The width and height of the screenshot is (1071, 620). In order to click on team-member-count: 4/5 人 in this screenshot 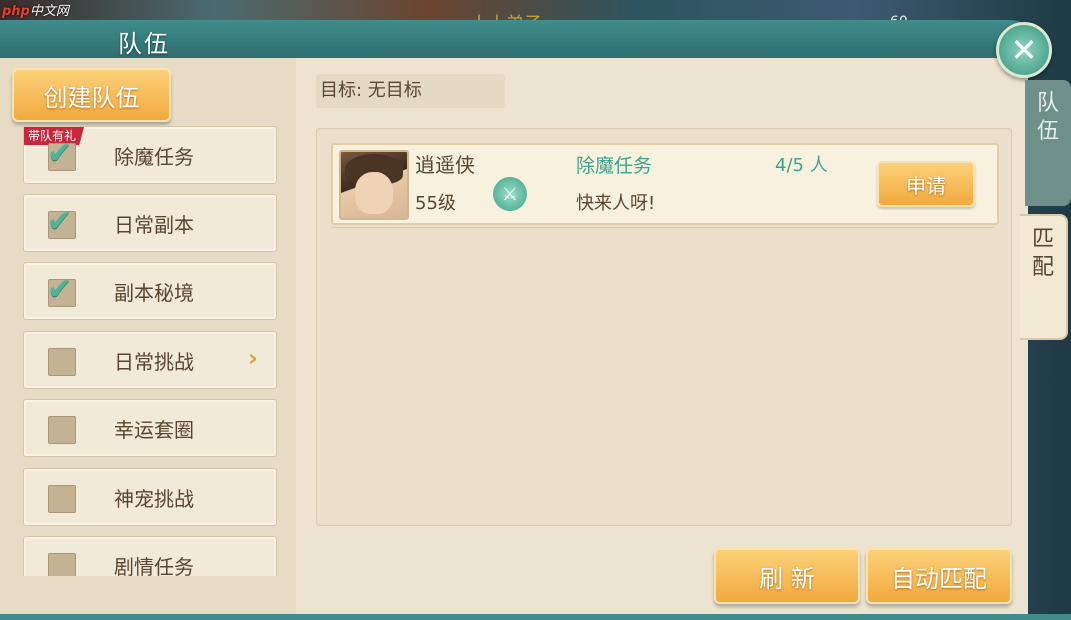, I will do `click(801, 165)`.